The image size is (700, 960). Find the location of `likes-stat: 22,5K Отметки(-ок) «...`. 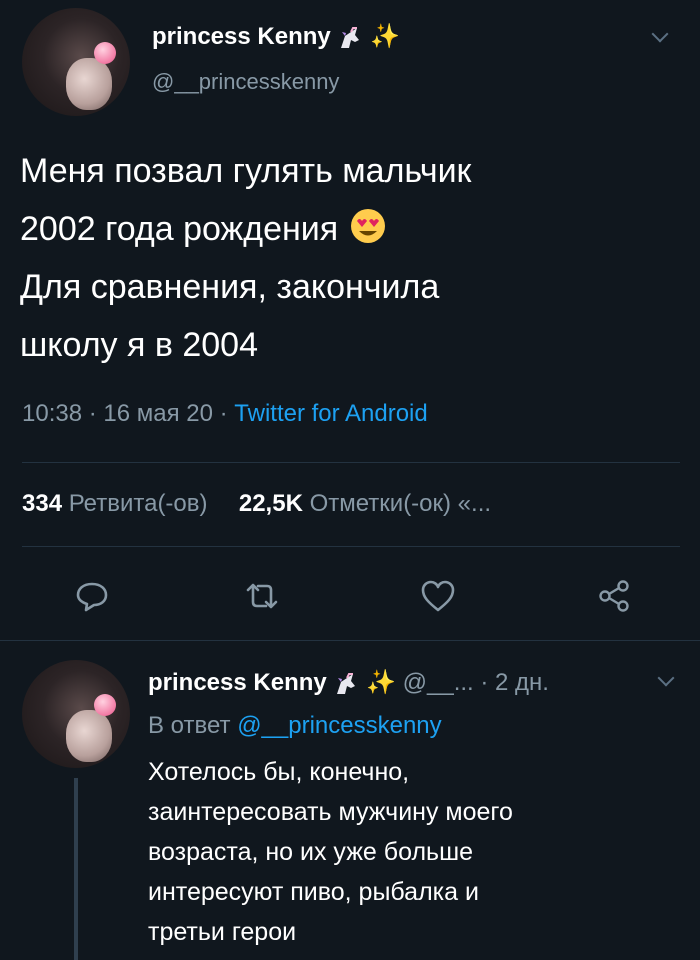

likes-stat: 22,5K Отметки(-ок) «... is located at coordinates (365, 503).